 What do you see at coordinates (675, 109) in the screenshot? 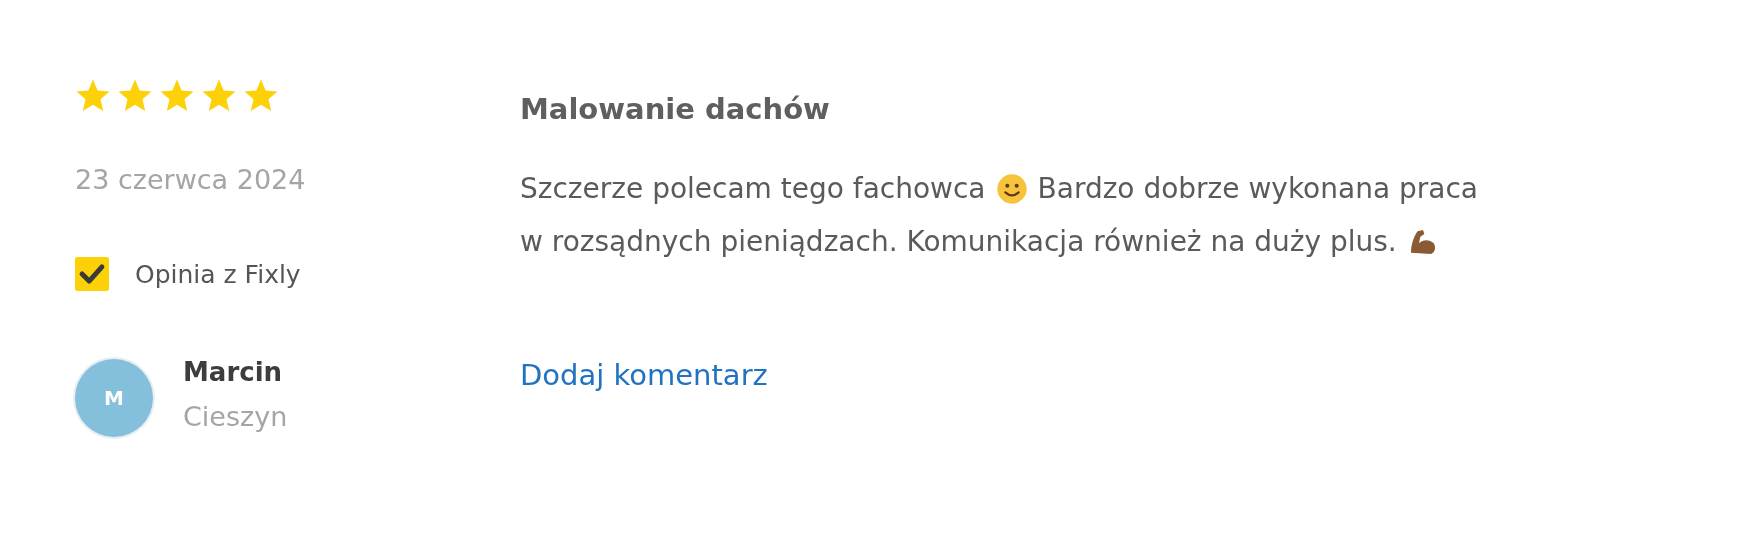
I see `review-title: Malowanie dachów` at bounding box center [675, 109].